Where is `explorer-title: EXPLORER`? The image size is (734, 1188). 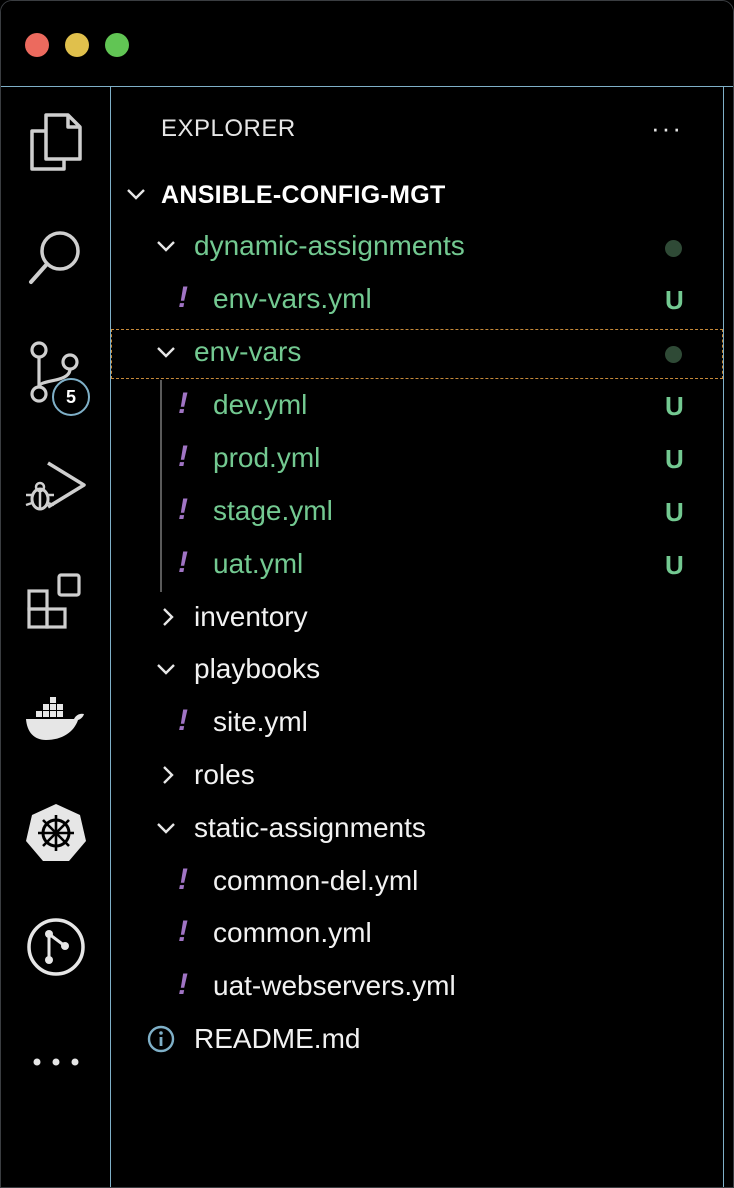
explorer-title: EXPLORER is located at coordinates (228, 128).